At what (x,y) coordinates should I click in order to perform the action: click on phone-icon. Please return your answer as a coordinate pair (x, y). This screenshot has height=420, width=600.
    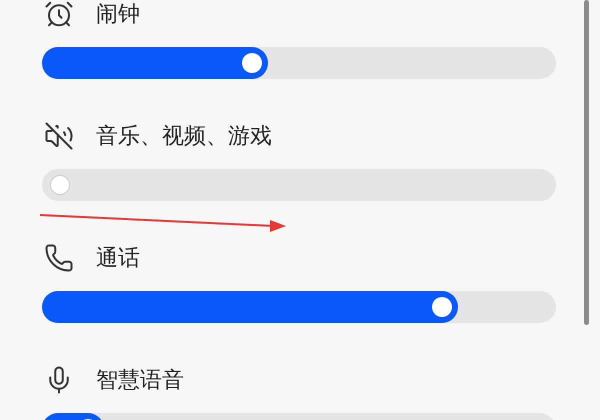
    Looking at the image, I should click on (59, 258).